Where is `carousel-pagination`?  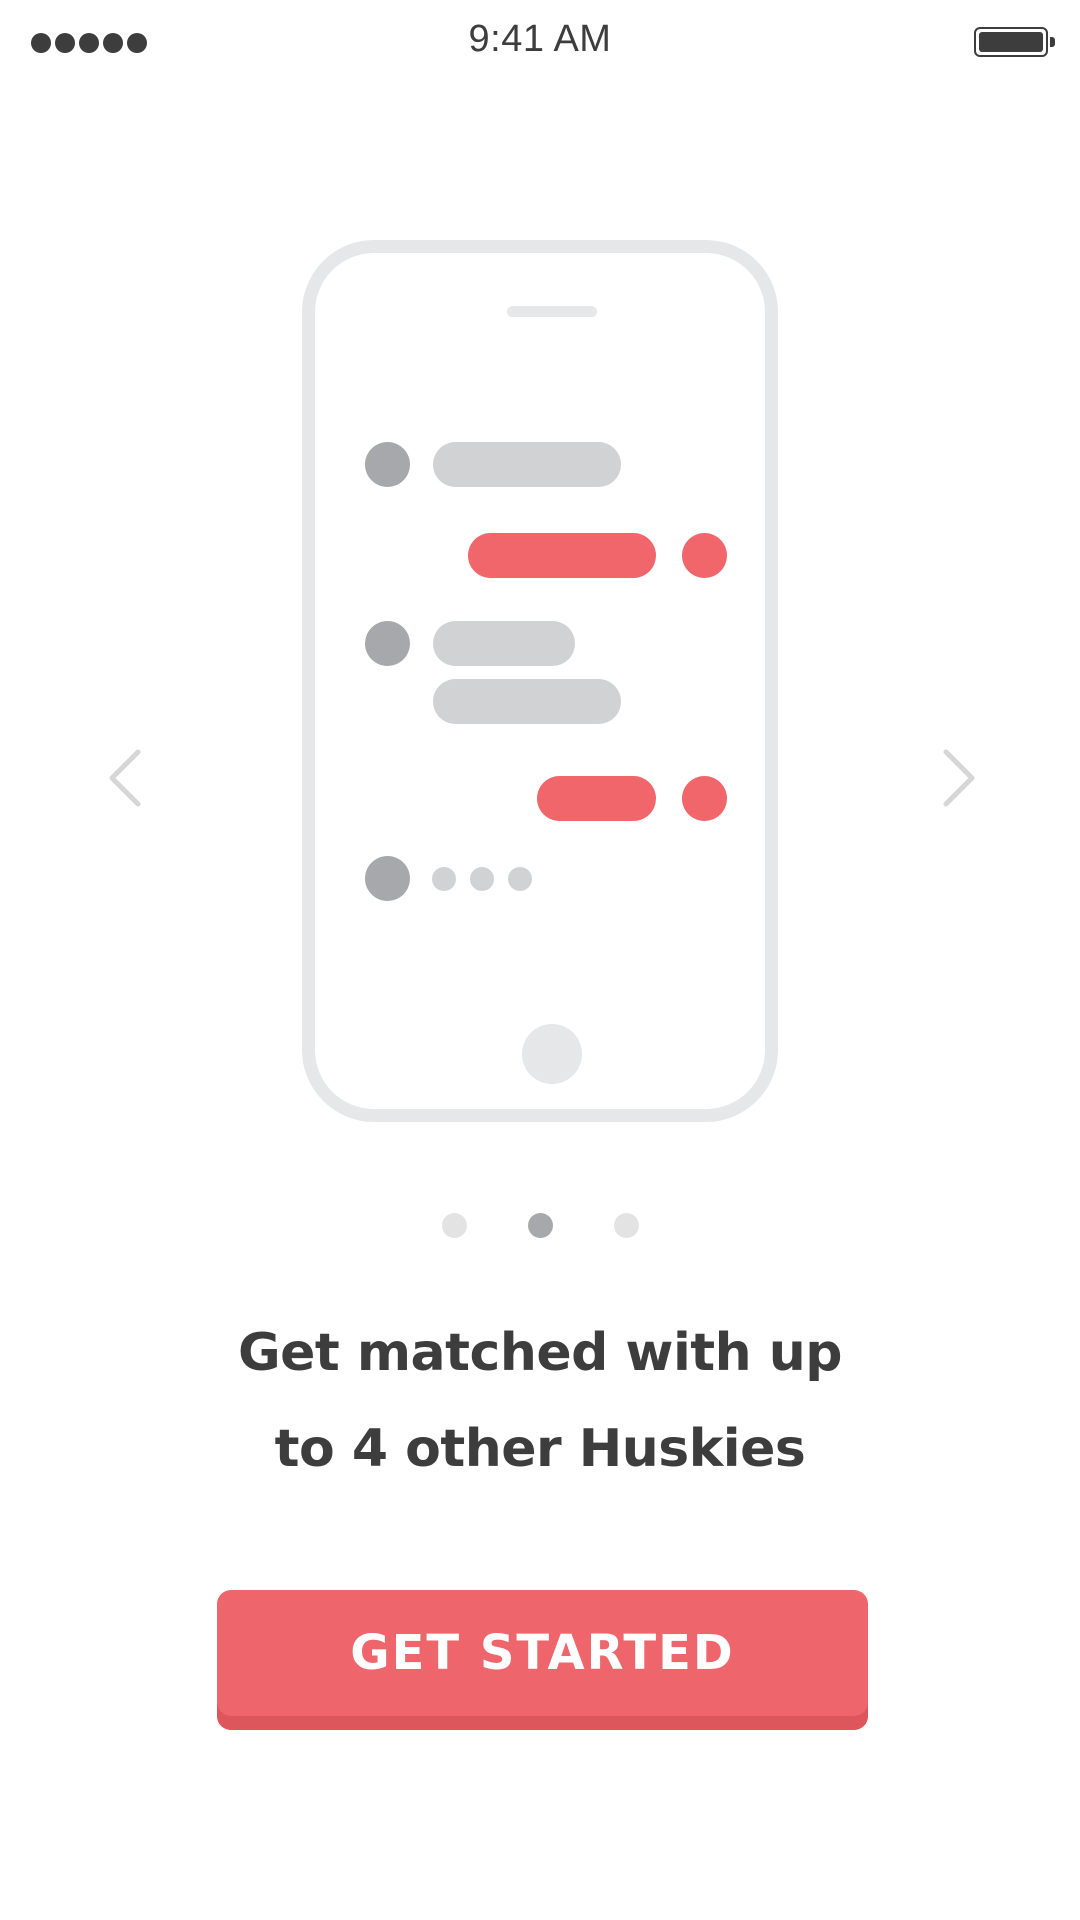 carousel-pagination is located at coordinates (540, 1225).